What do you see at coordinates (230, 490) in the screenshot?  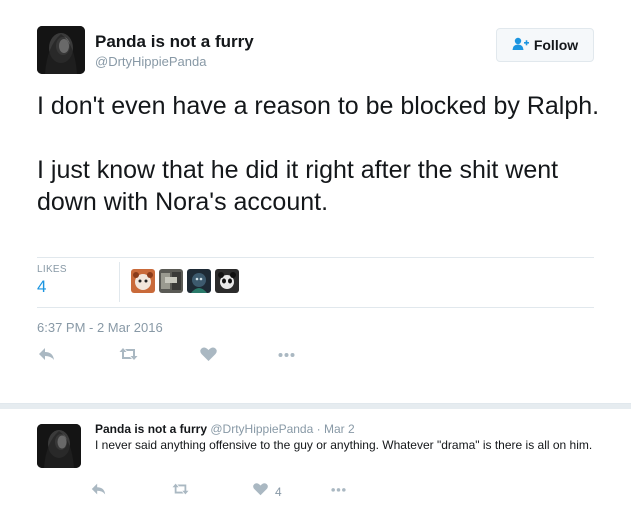 I see `reply-actions: 4` at bounding box center [230, 490].